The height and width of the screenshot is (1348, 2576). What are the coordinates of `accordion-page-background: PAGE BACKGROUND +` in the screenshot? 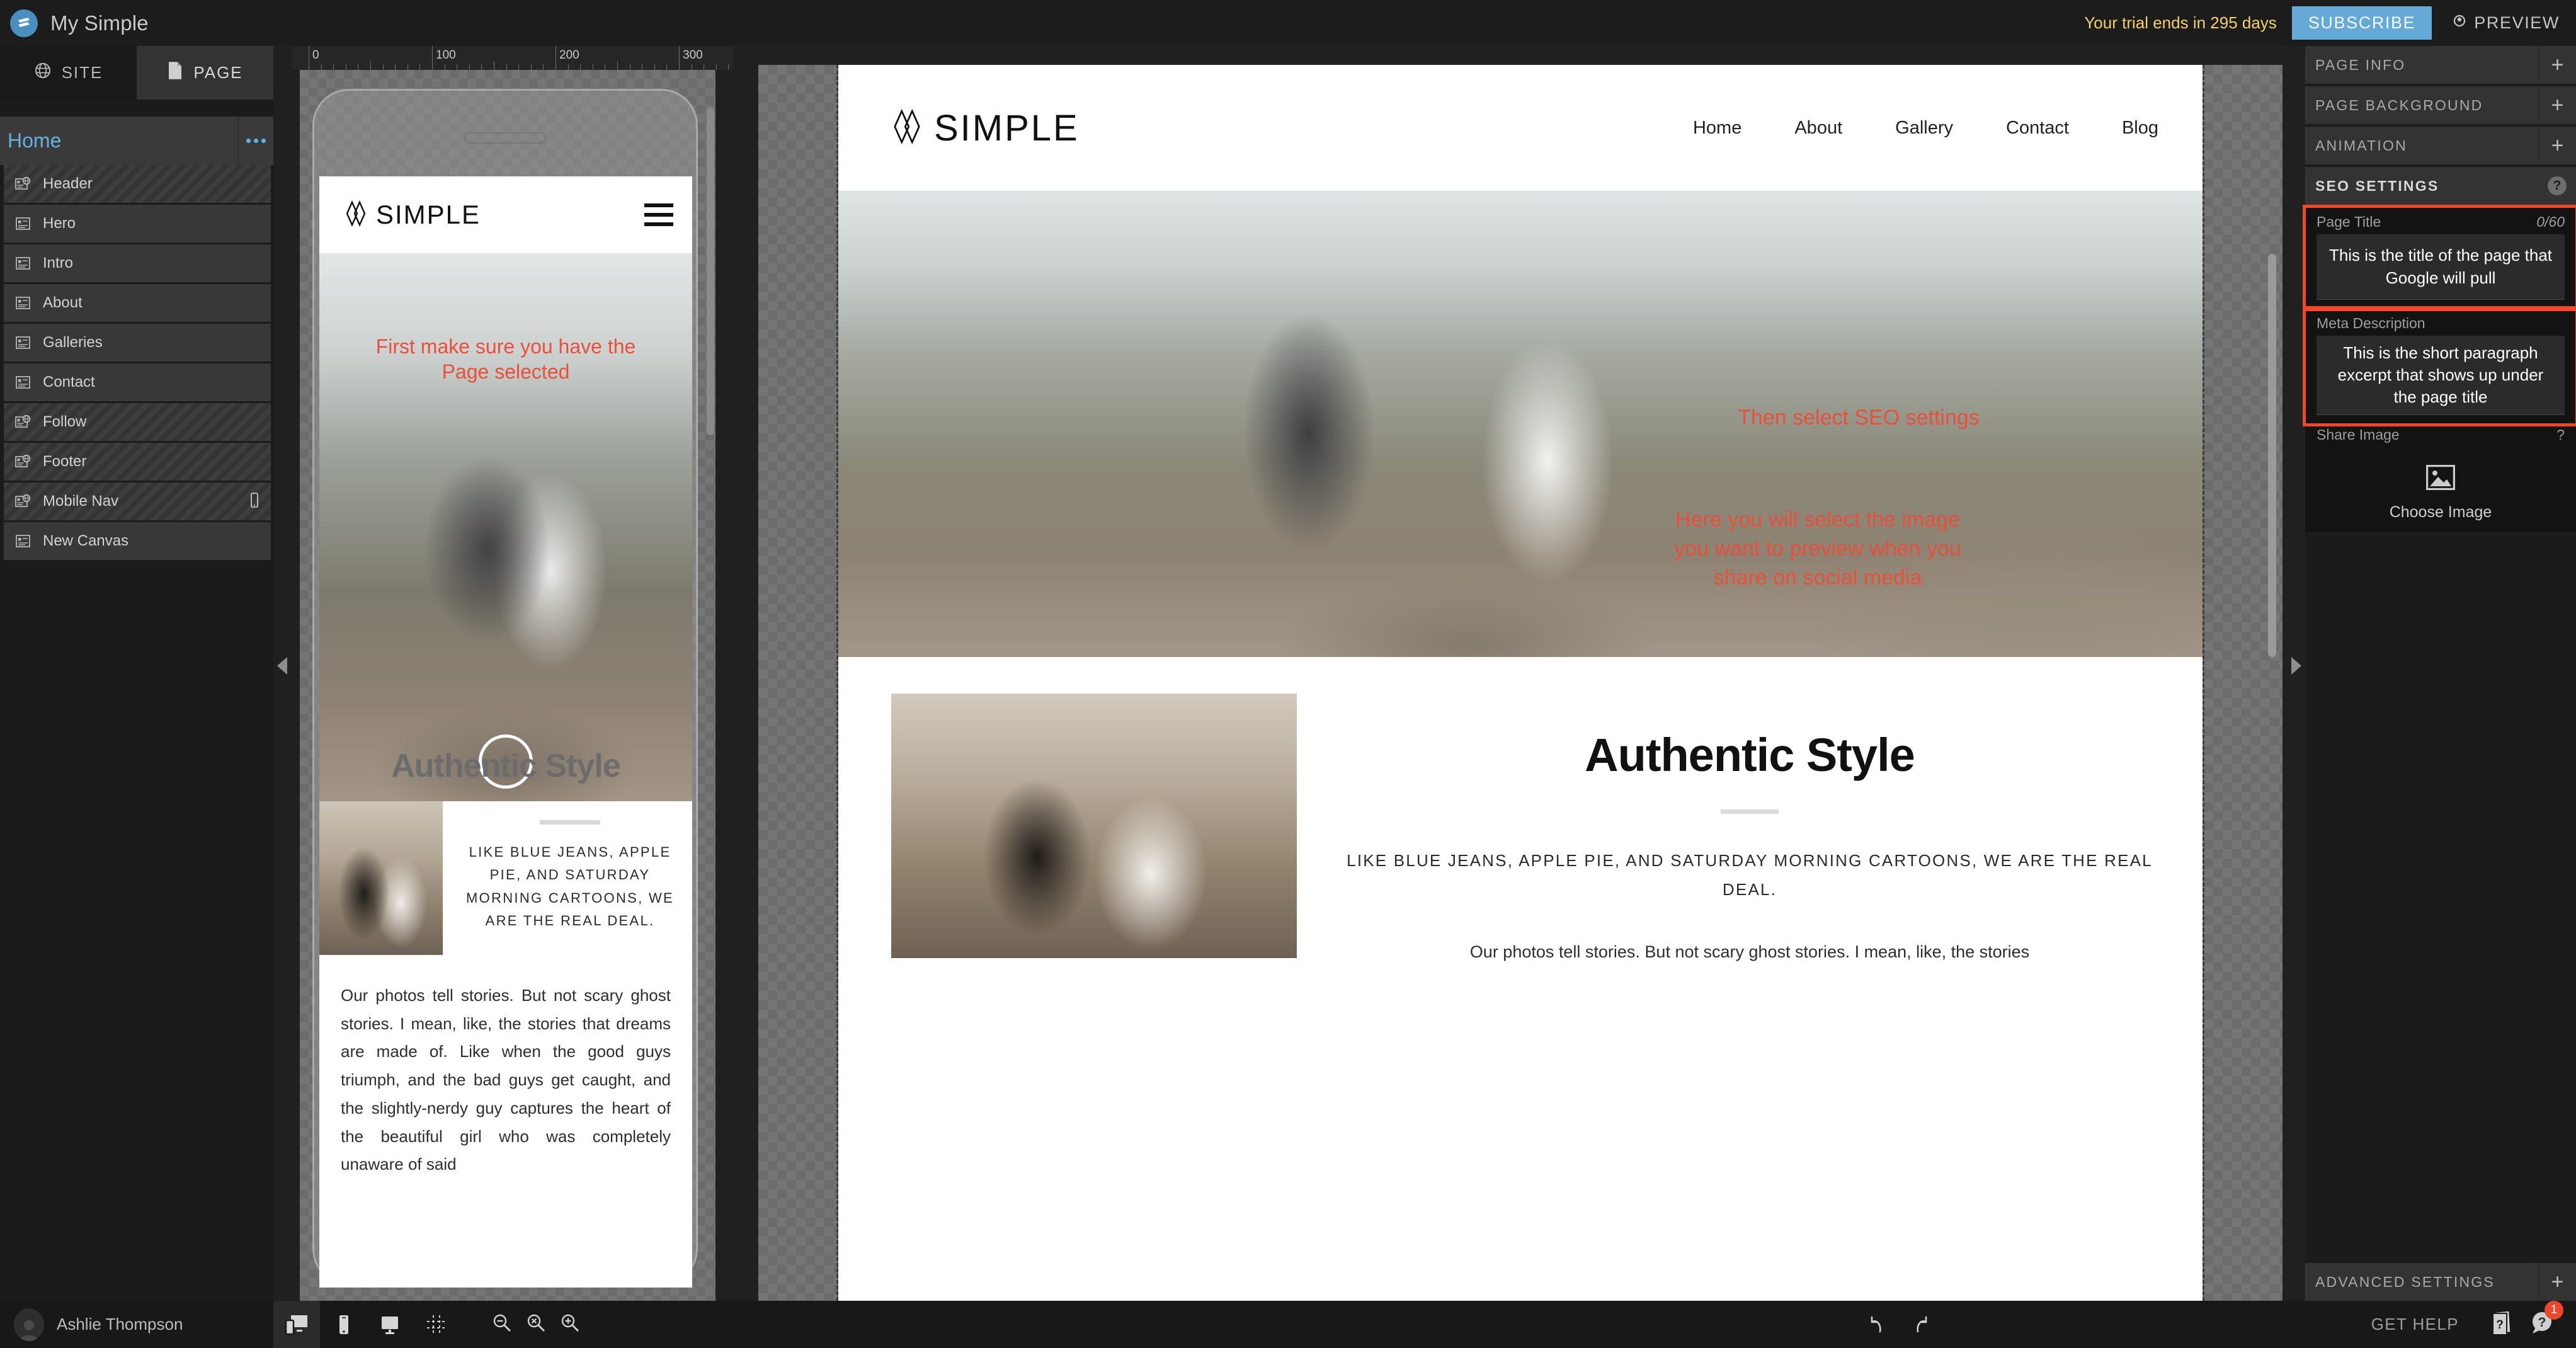 It's located at (2440, 105).